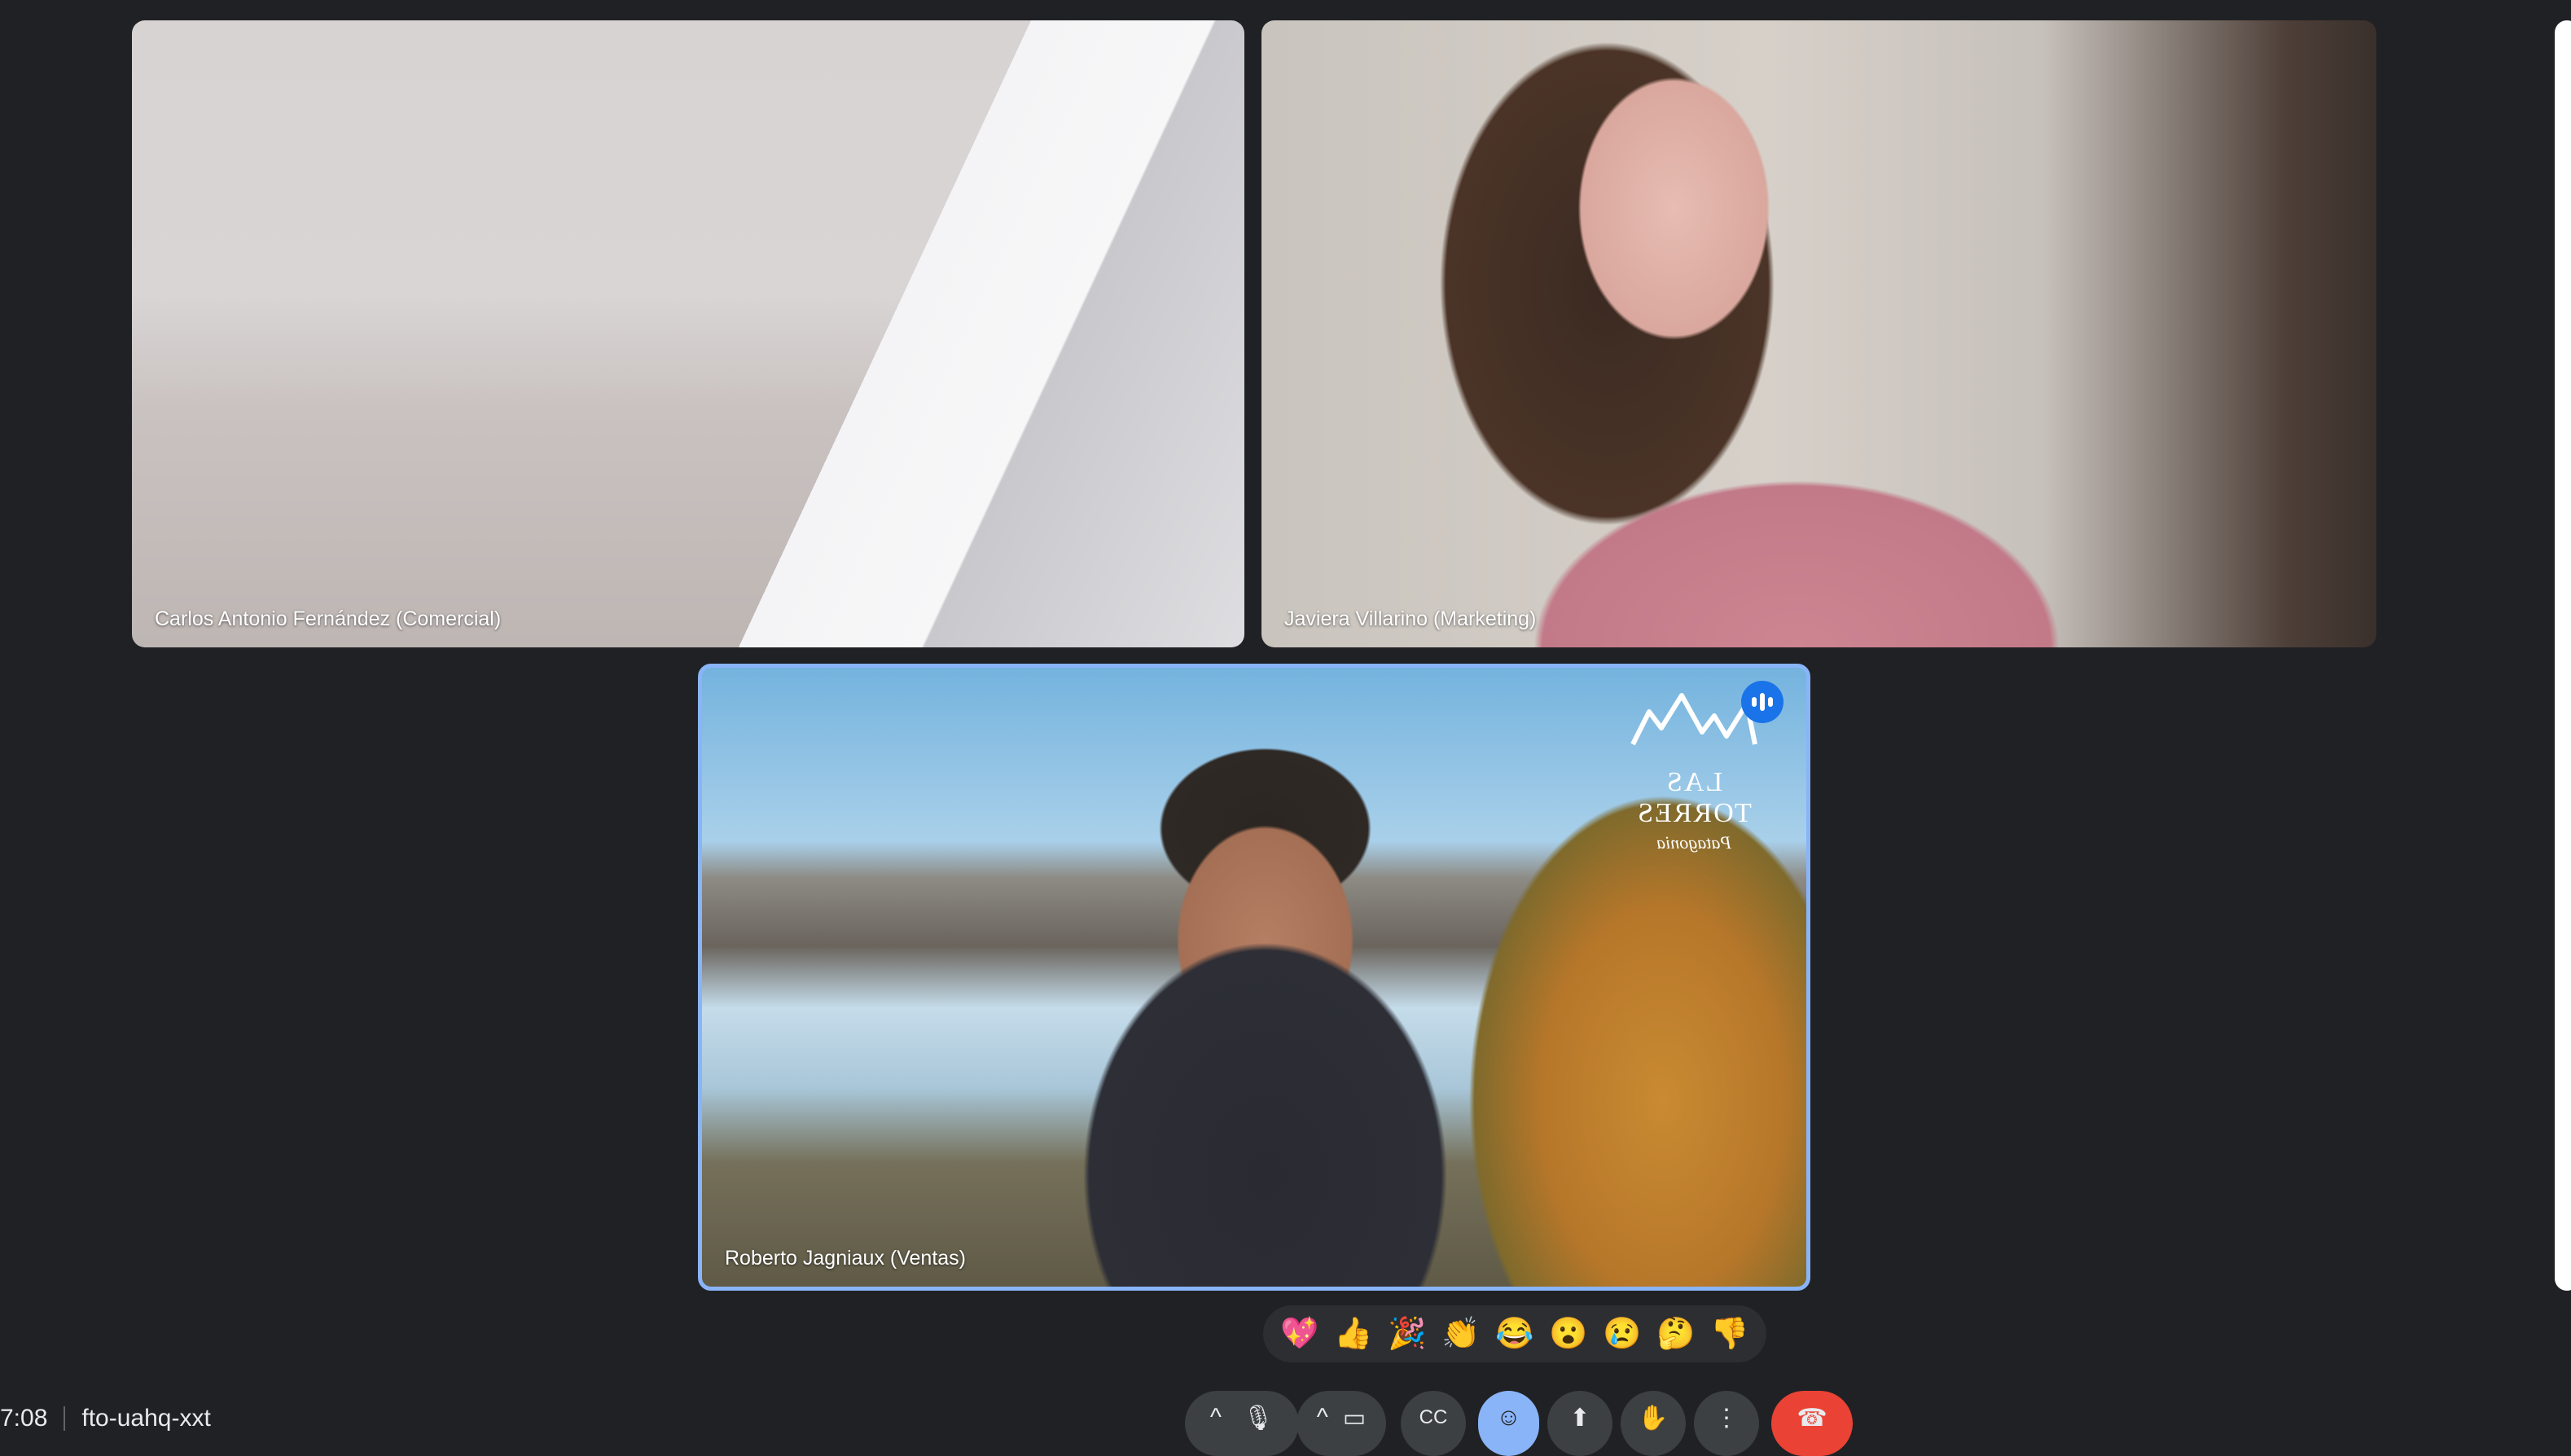 Image resolution: width=2571 pixels, height=1456 pixels. What do you see at coordinates (1242, 1423) in the screenshot?
I see `mic-control-group: ^ 🎙` at bounding box center [1242, 1423].